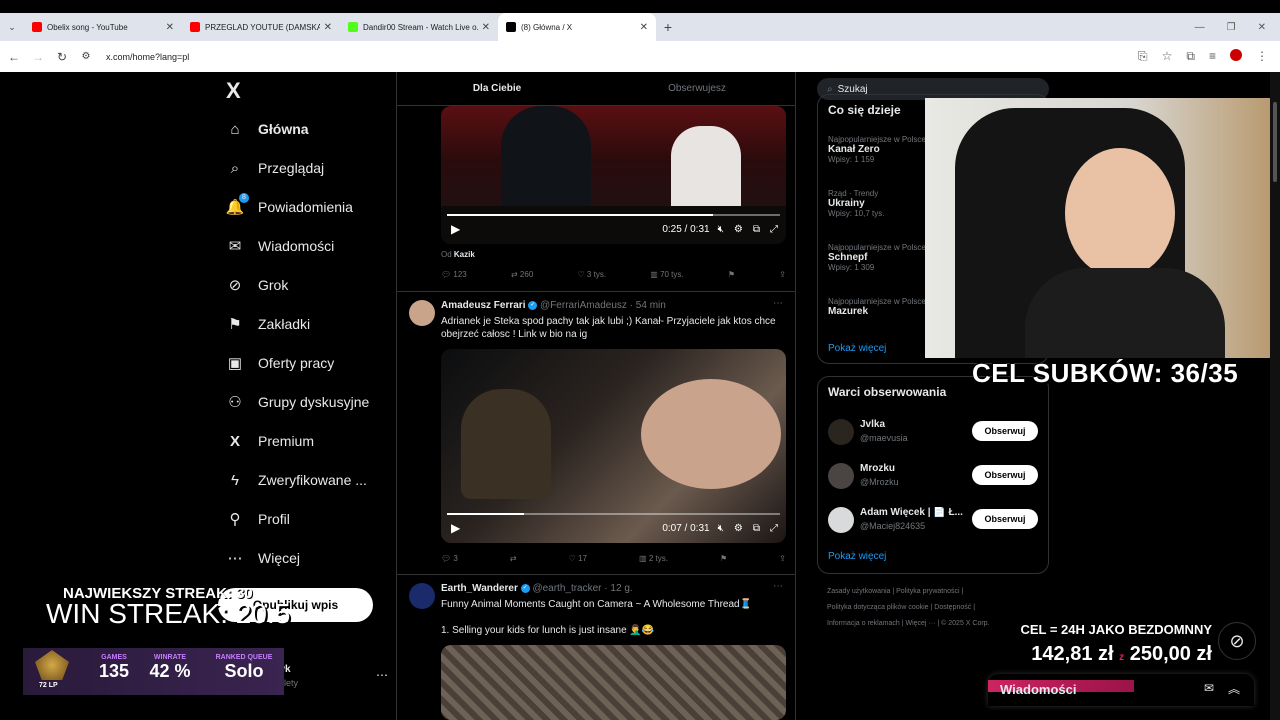 Image resolution: width=1280 pixels, height=720 pixels. I want to click on site-info-icon: ⚙, so click(86, 56).